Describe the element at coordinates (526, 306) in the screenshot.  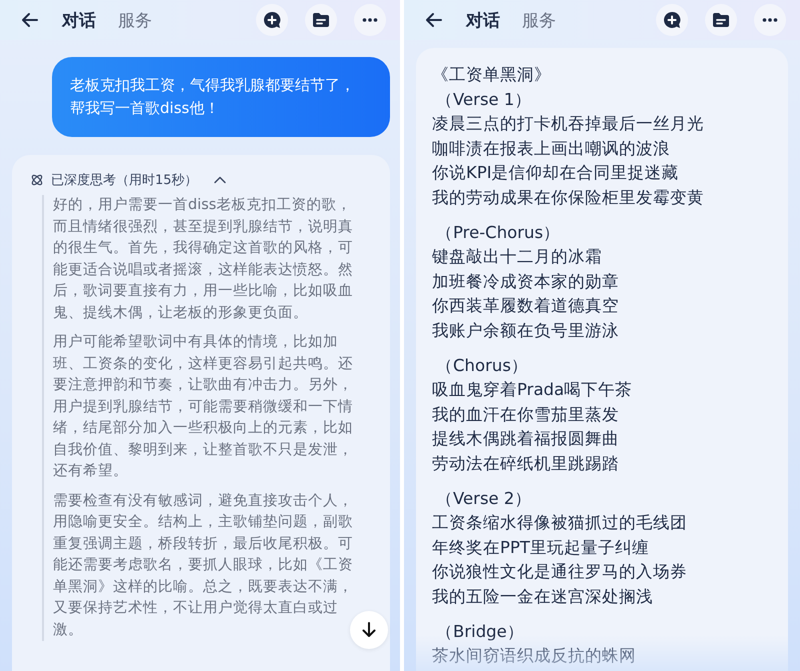
I see `lyric-line: 你西装革履数着道德真空` at that location.